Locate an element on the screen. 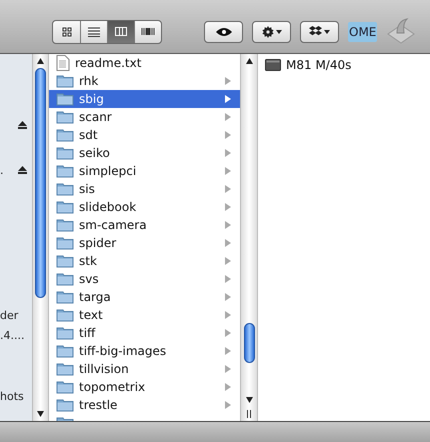 The width and height of the screenshot is (430, 442). file-name: spider is located at coordinates (98, 243).